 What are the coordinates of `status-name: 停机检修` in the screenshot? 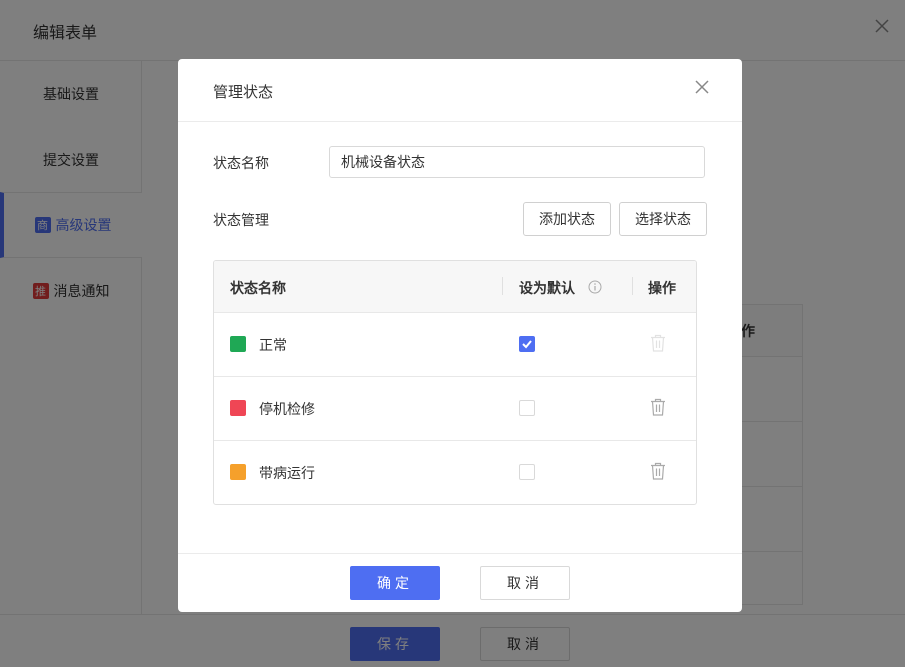 It's located at (287, 410).